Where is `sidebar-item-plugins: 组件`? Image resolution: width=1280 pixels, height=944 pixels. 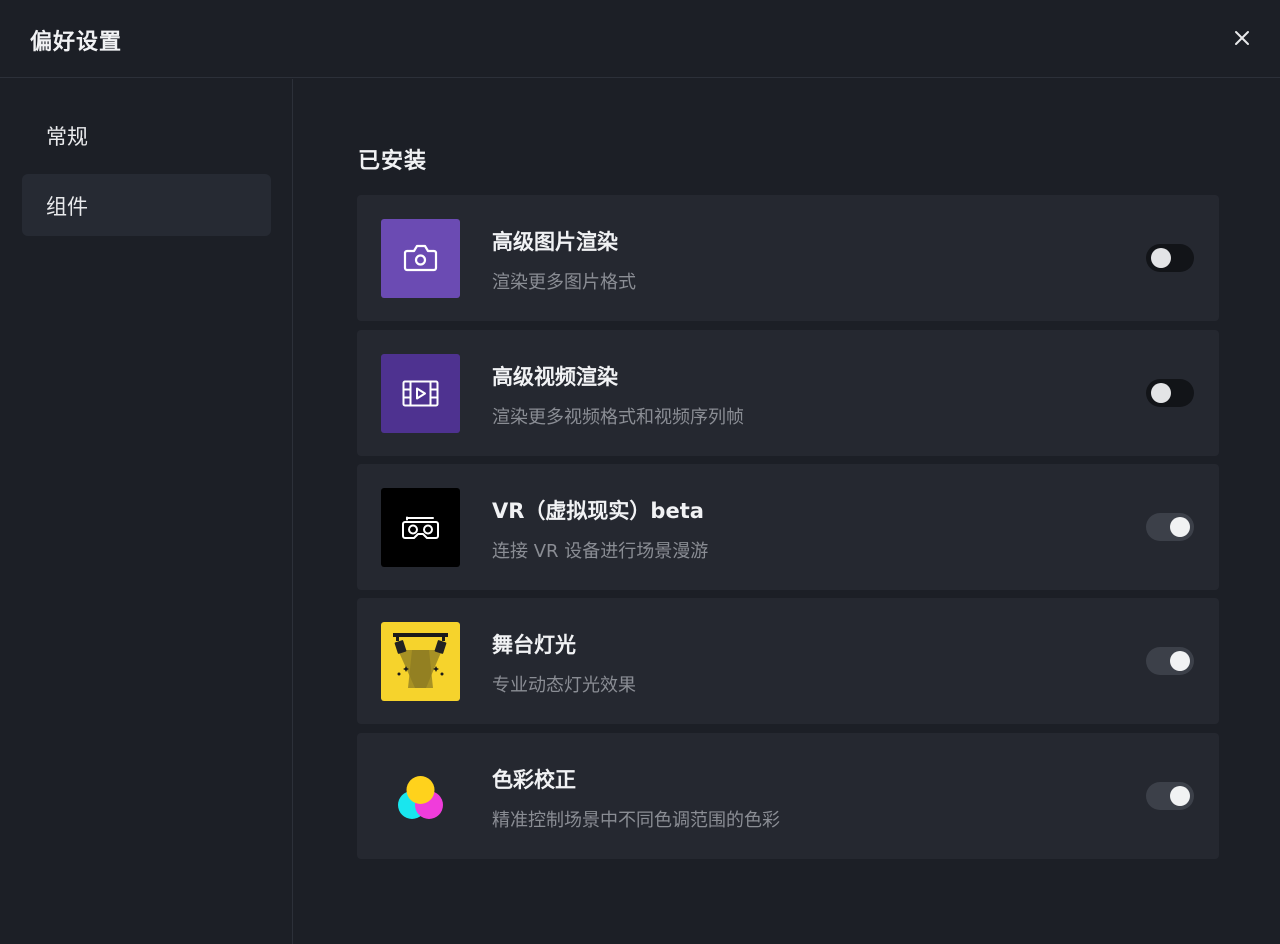 sidebar-item-plugins: 组件 is located at coordinates (146, 205).